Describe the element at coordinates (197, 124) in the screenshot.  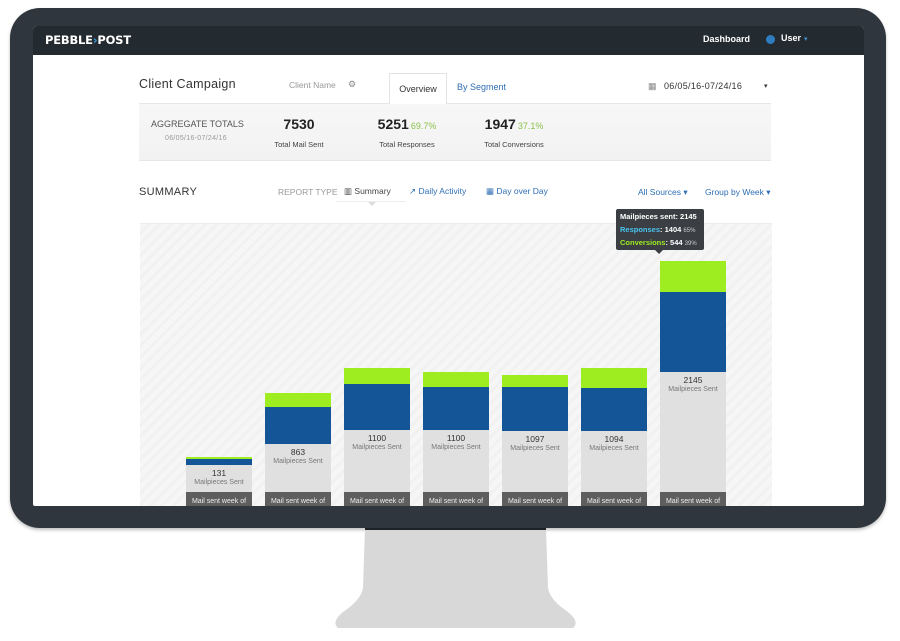
I see `aggregate-totals-title: AGGREGATE TOTALS` at that location.